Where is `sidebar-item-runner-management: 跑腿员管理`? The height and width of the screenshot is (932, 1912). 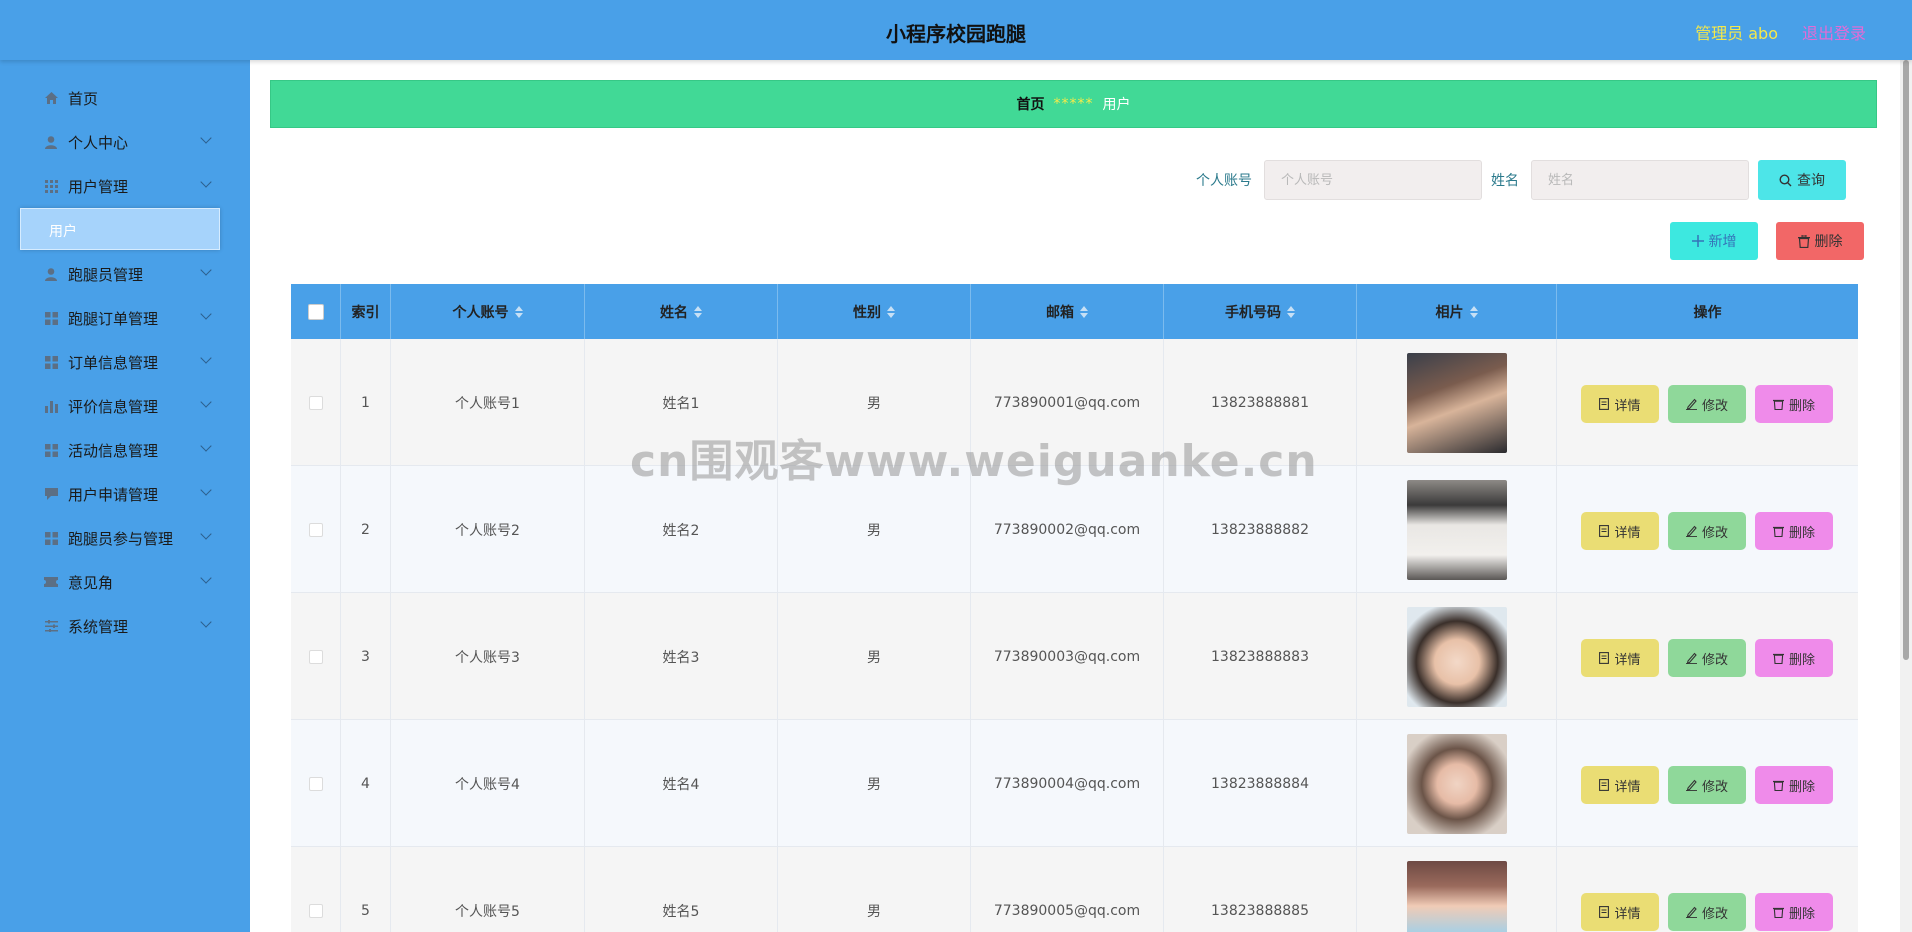 sidebar-item-runner-management: 跑腿员管理 is located at coordinates (125, 274).